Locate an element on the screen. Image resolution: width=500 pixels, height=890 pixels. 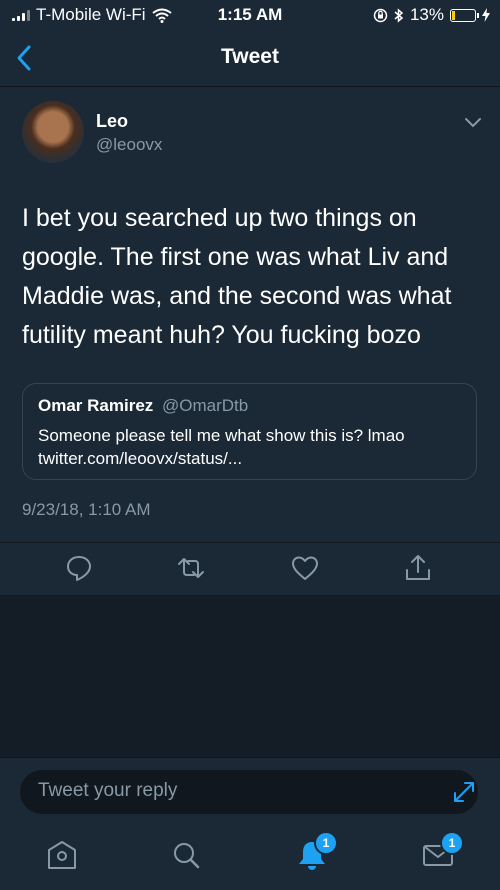
charging-bolt-icon is located at coordinates (486, 15).